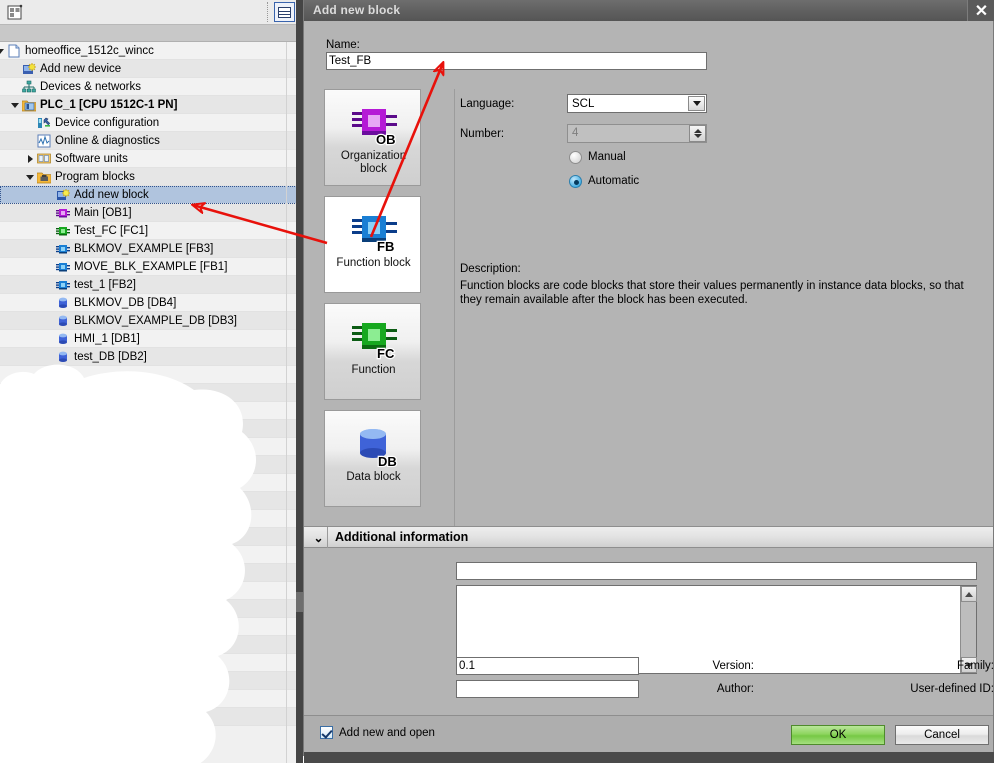 Image resolution: width=994 pixels, height=763 pixels. Describe the element at coordinates (575, 181) in the screenshot. I see `radio-automatic-indicator` at that location.